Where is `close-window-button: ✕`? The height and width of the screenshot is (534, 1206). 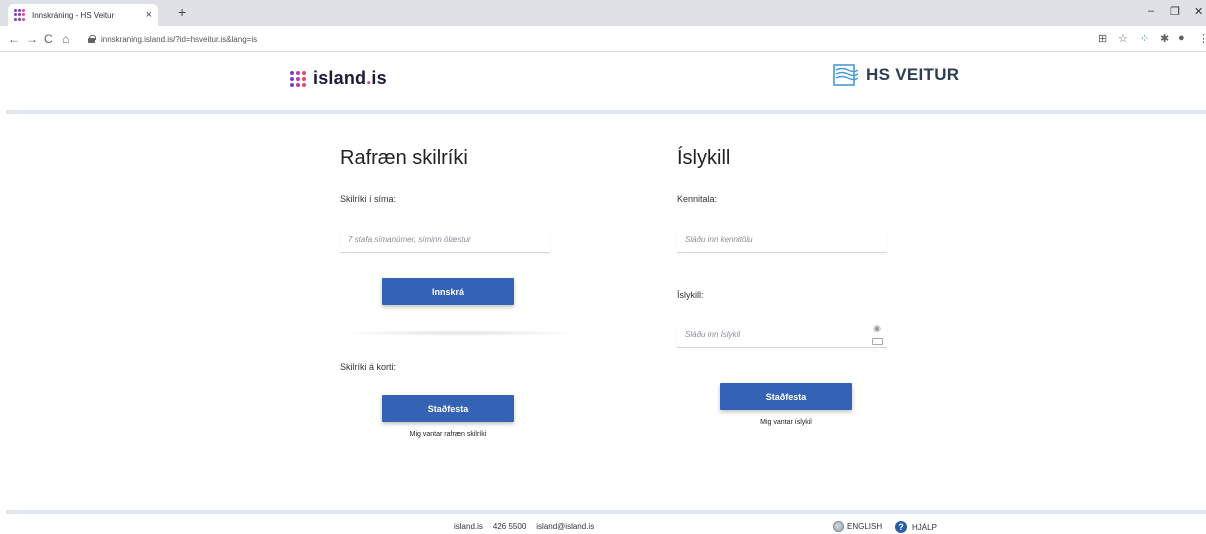 close-window-button: ✕ is located at coordinates (1198, 11).